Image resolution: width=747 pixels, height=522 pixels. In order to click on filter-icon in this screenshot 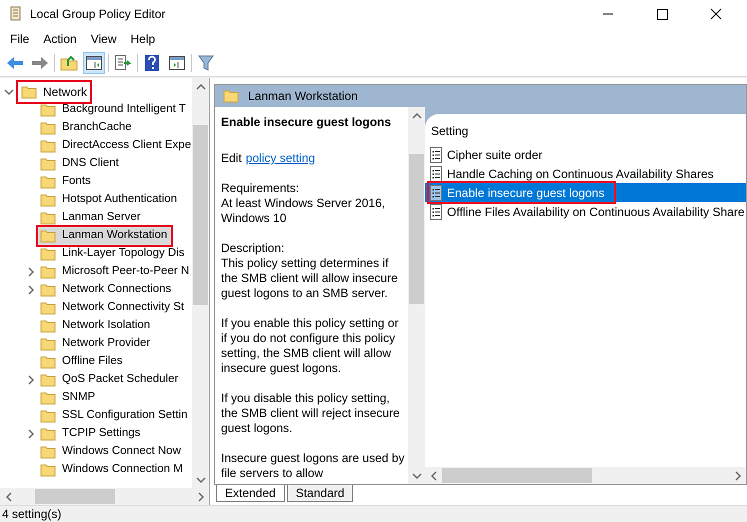, I will do `click(206, 63)`.